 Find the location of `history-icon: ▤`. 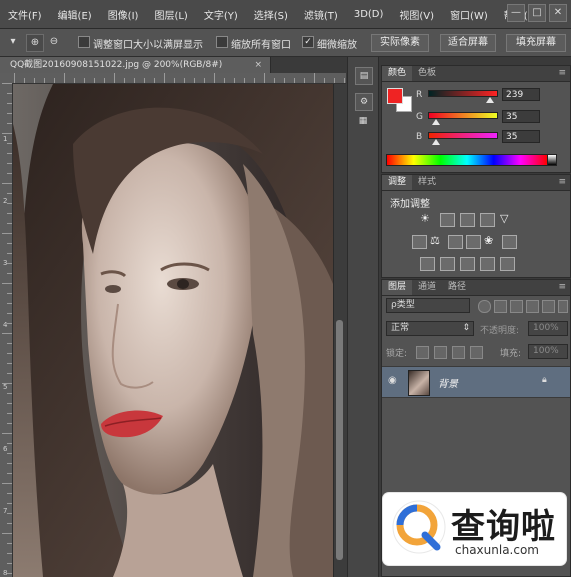

history-icon: ▤ is located at coordinates (364, 76).